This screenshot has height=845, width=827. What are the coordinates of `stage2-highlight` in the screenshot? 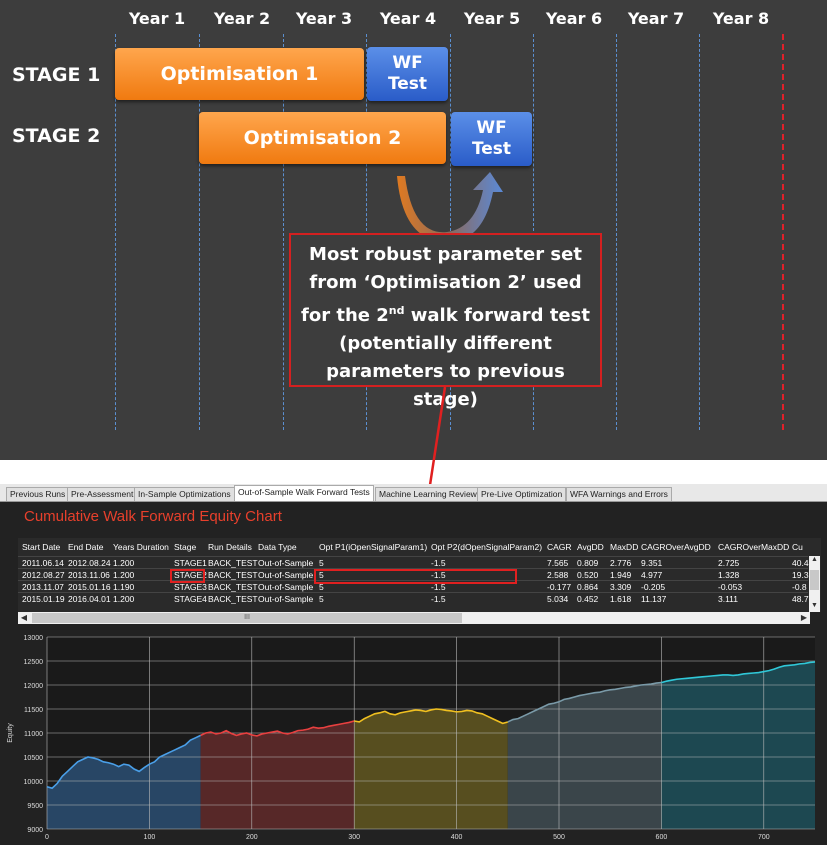 It's located at (187, 576).